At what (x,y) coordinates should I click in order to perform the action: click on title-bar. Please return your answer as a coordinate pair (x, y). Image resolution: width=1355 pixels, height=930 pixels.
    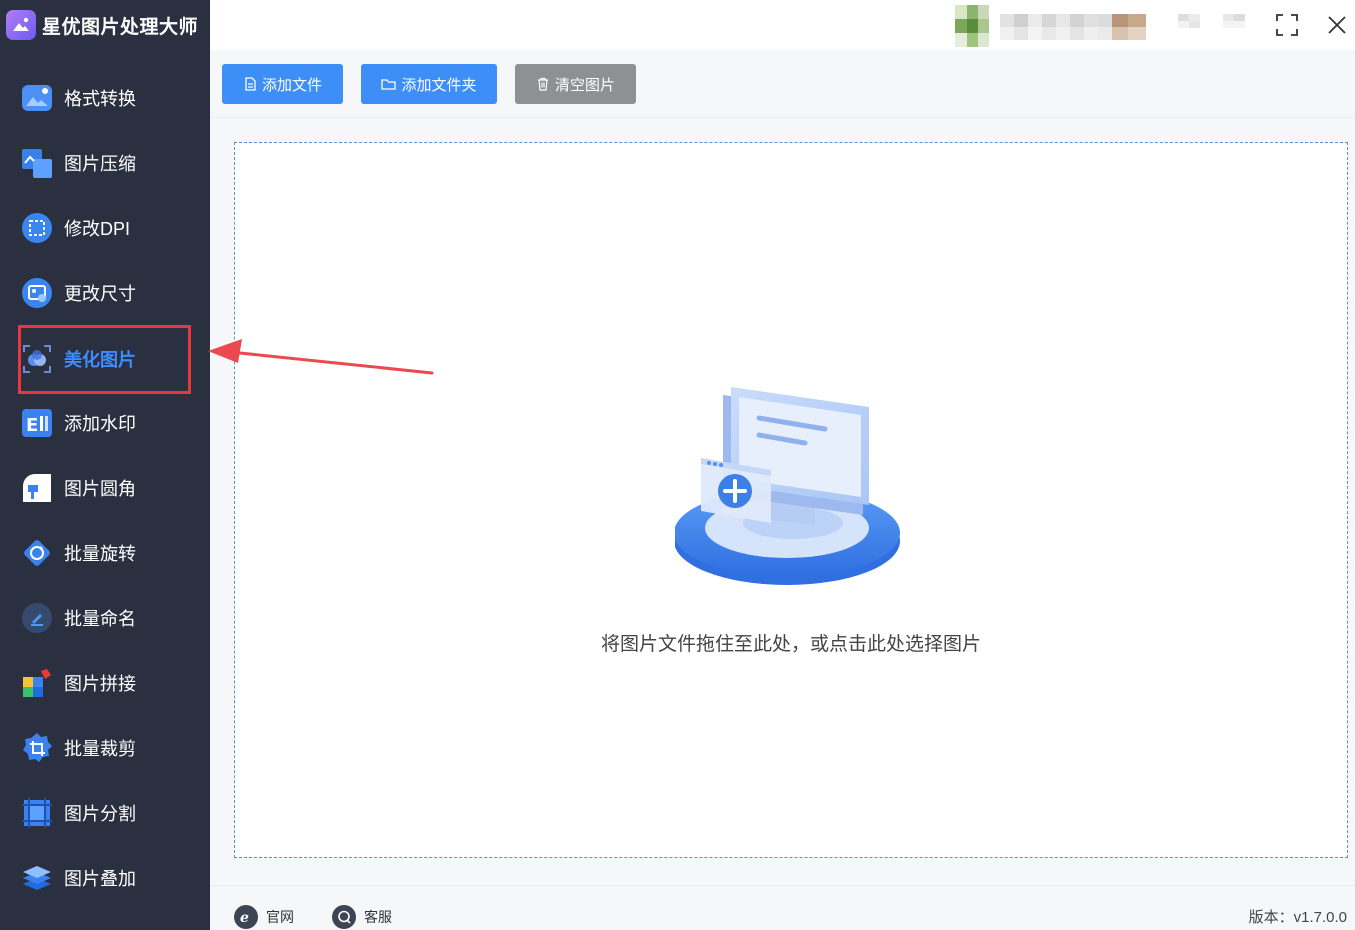
    Looking at the image, I should click on (782, 25).